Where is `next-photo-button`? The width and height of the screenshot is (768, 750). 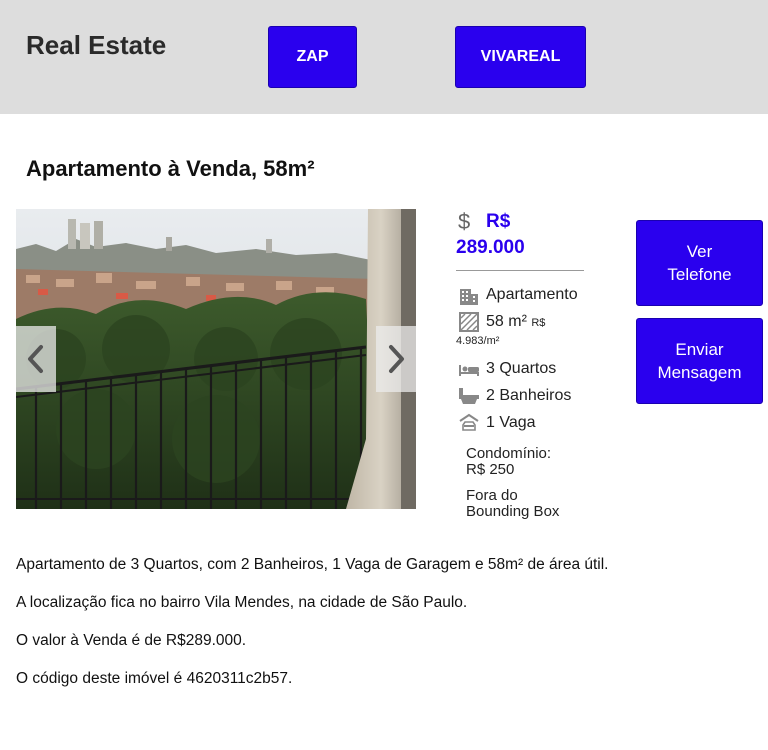
next-photo-button is located at coordinates (396, 359).